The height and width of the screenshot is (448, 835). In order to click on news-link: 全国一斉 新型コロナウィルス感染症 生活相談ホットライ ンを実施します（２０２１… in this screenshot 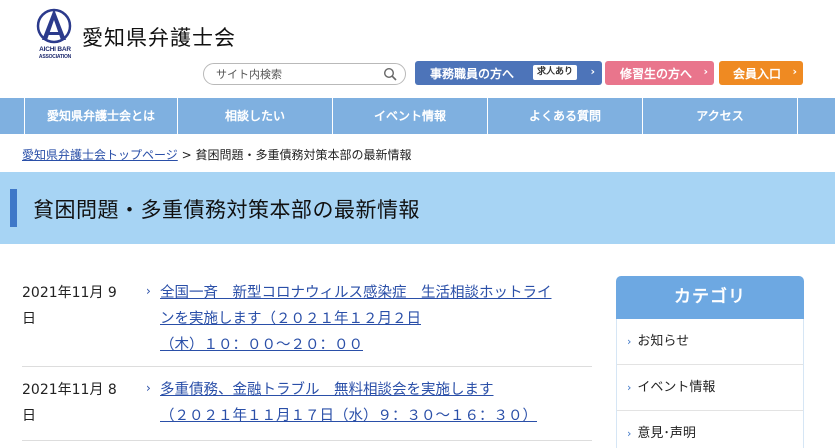, I will do `click(370, 319)`.